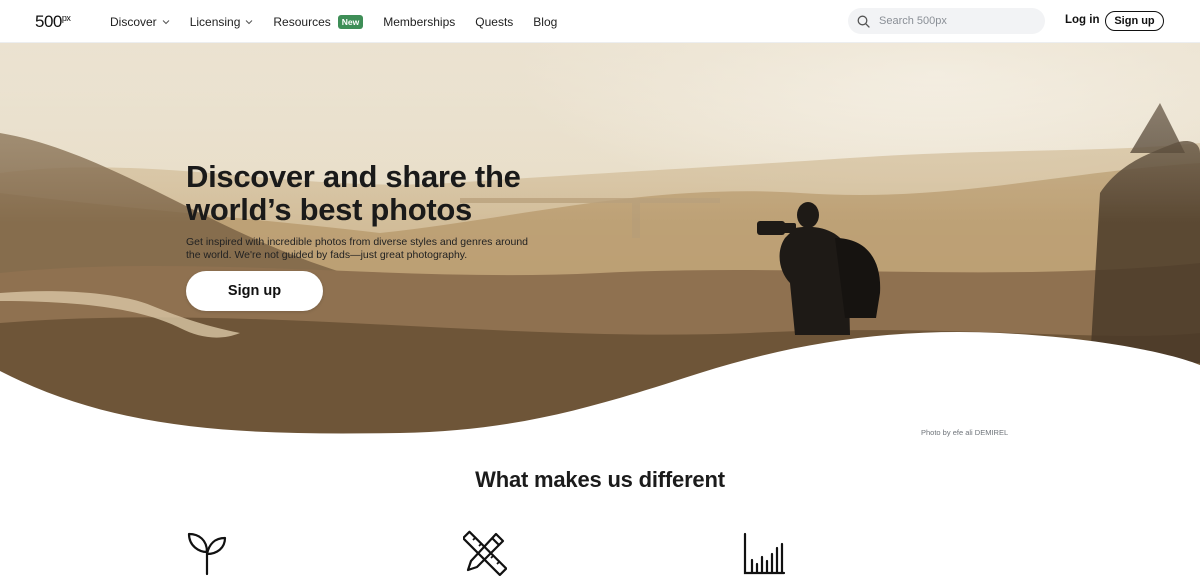 This screenshot has width=1200, height=586. I want to click on search-box, so click(946, 21).